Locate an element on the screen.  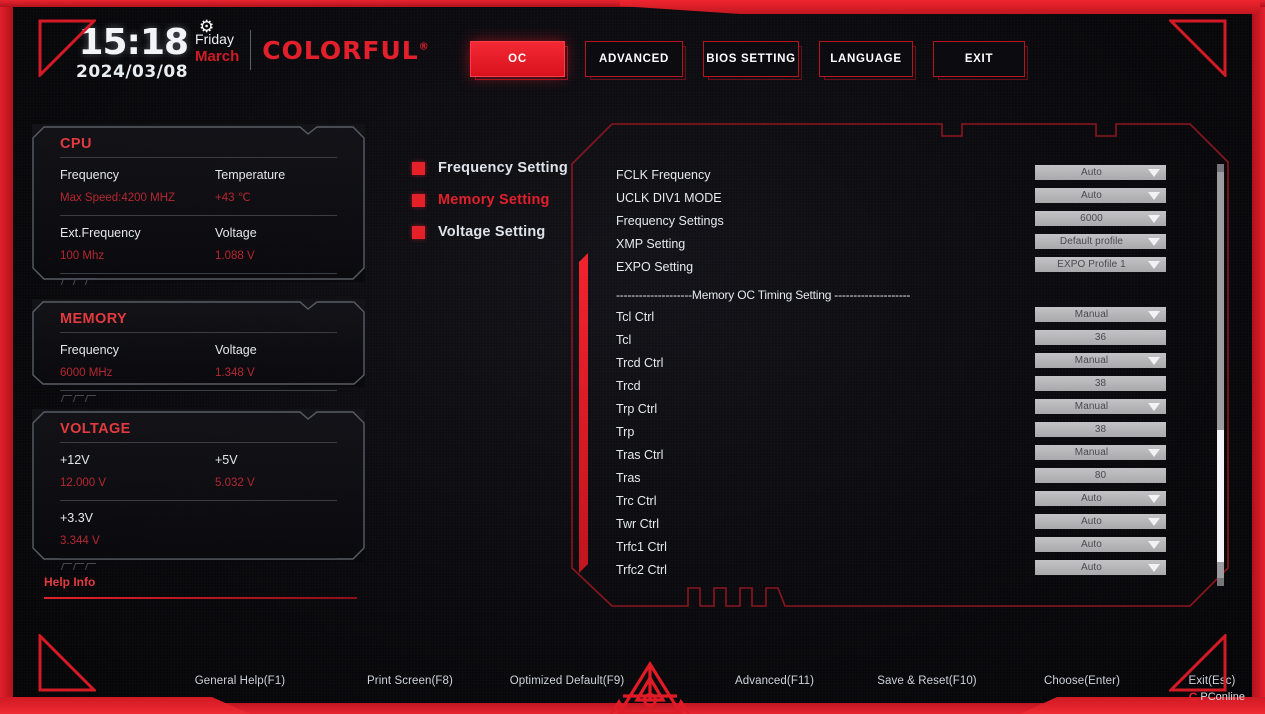
menu-item-voltage-setting-label: Voltage Setting is located at coordinates (492, 232).